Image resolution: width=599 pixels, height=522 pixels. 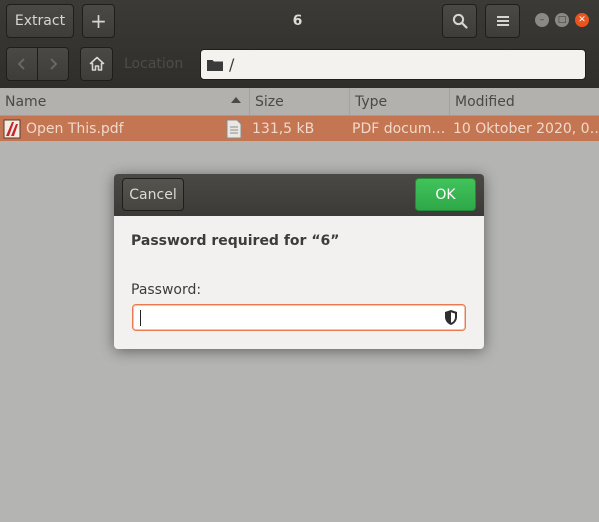 What do you see at coordinates (400, 101) in the screenshot?
I see `column-type: Type` at bounding box center [400, 101].